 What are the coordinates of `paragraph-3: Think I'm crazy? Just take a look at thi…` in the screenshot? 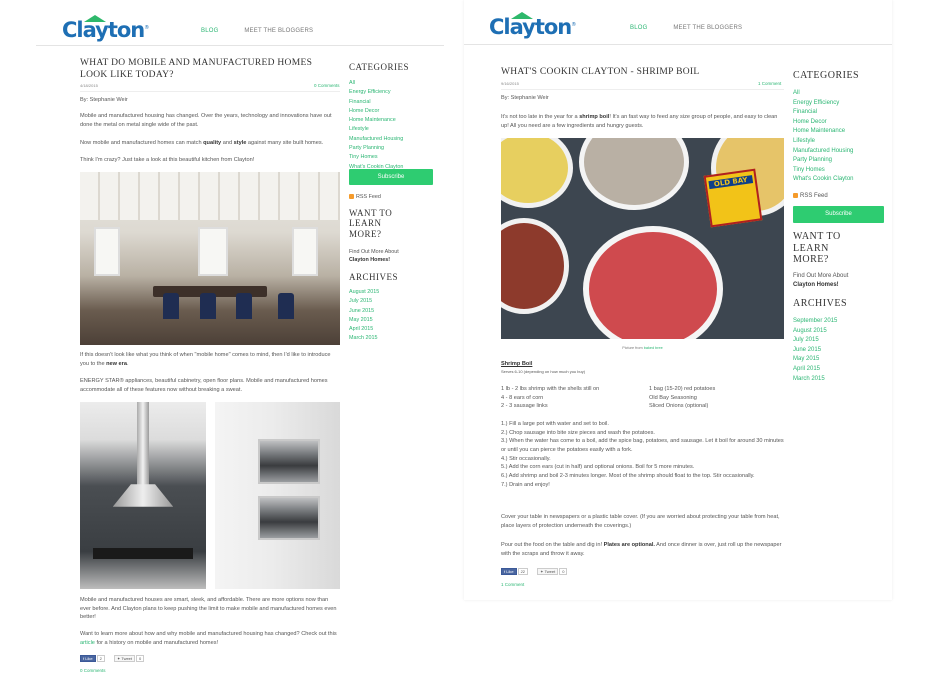 It's located at (167, 160).